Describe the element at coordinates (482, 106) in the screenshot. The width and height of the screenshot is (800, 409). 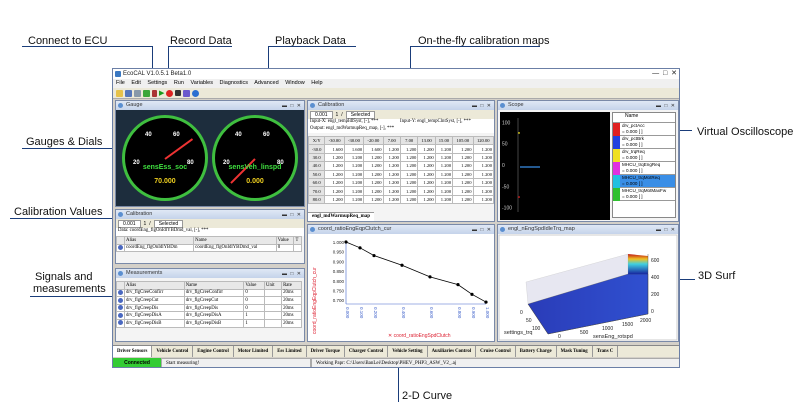
I see `panel-window-buttons: ▬ □ ✕` at that location.